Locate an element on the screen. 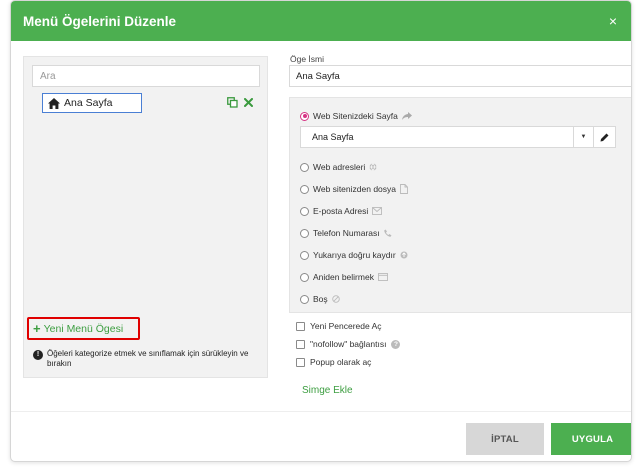 The image size is (637, 468). new-window-box is located at coordinates (300, 326).